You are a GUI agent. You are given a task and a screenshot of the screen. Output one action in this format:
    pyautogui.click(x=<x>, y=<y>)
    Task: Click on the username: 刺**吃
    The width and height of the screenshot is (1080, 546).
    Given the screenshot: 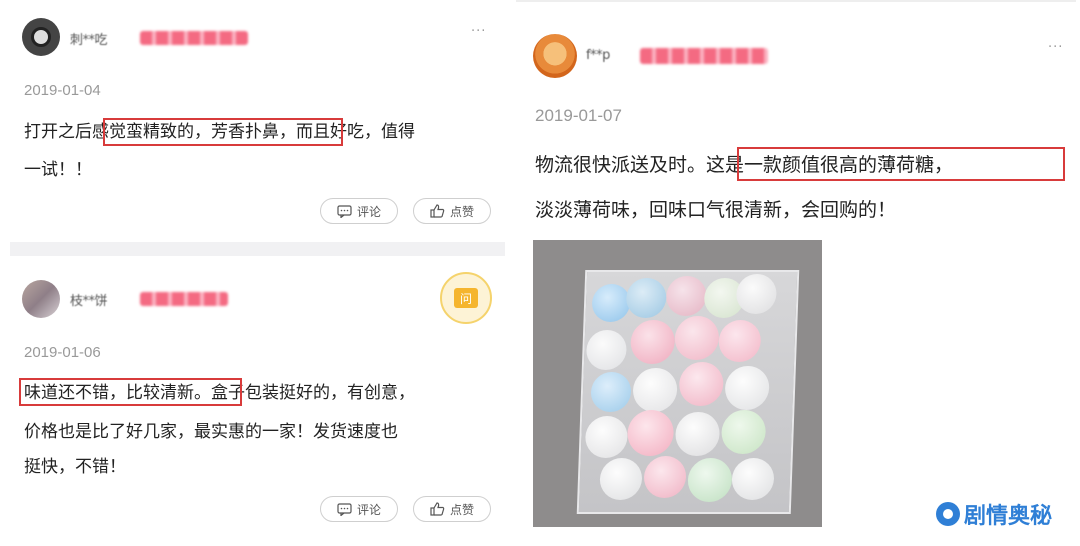 What is the action you would take?
    pyautogui.click(x=89, y=38)
    